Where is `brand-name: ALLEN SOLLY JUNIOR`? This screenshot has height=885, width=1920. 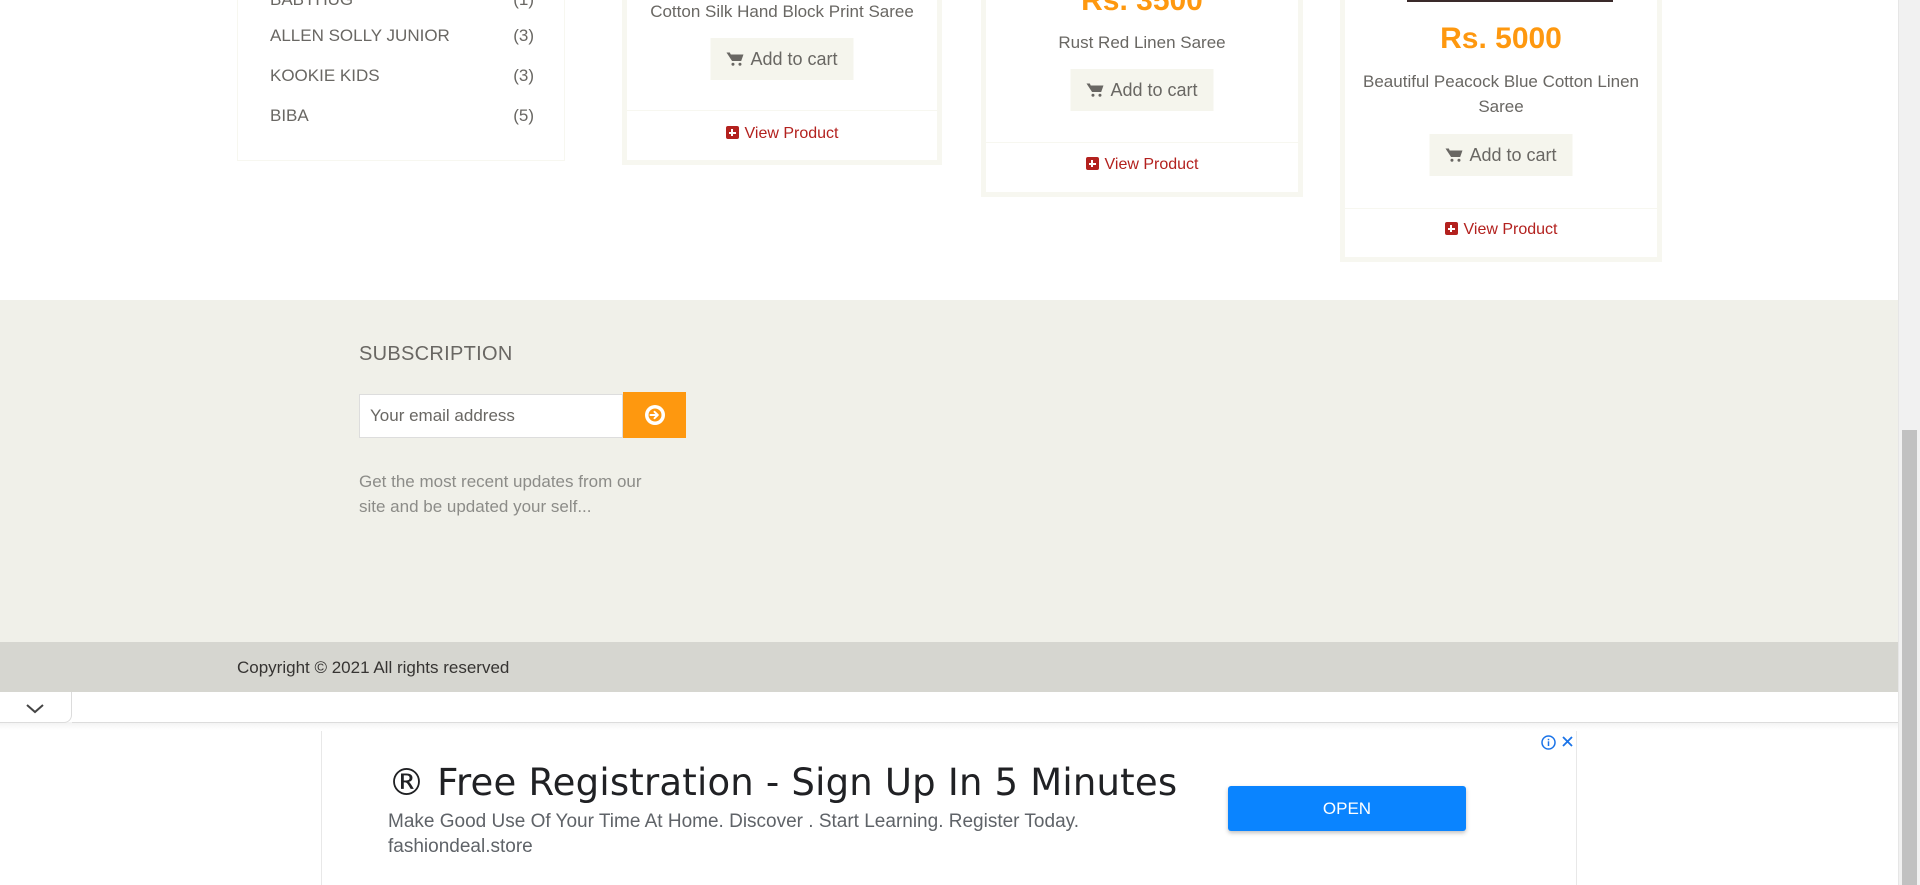
brand-name: ALLEN SOLLY JUNIOR is located at coordinates (360, 36).